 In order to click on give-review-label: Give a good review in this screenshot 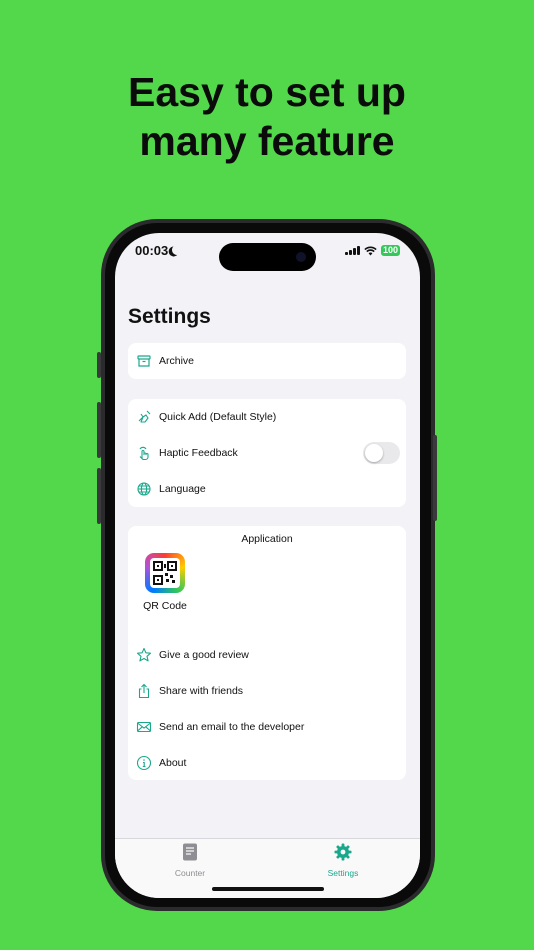, I will do `click(204, 655)`.